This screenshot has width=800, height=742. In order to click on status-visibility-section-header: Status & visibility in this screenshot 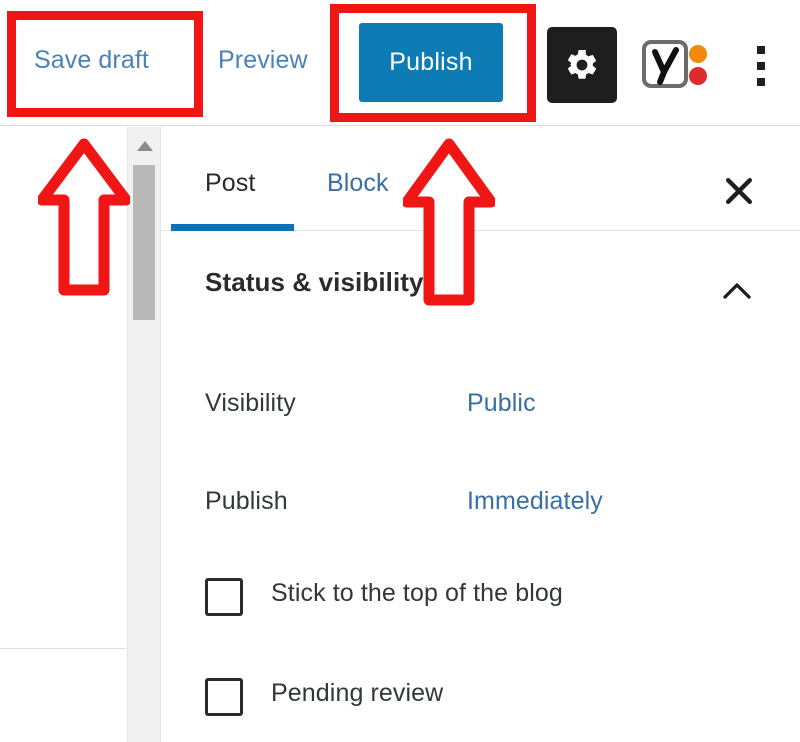, I will do `click(480, 285)`.